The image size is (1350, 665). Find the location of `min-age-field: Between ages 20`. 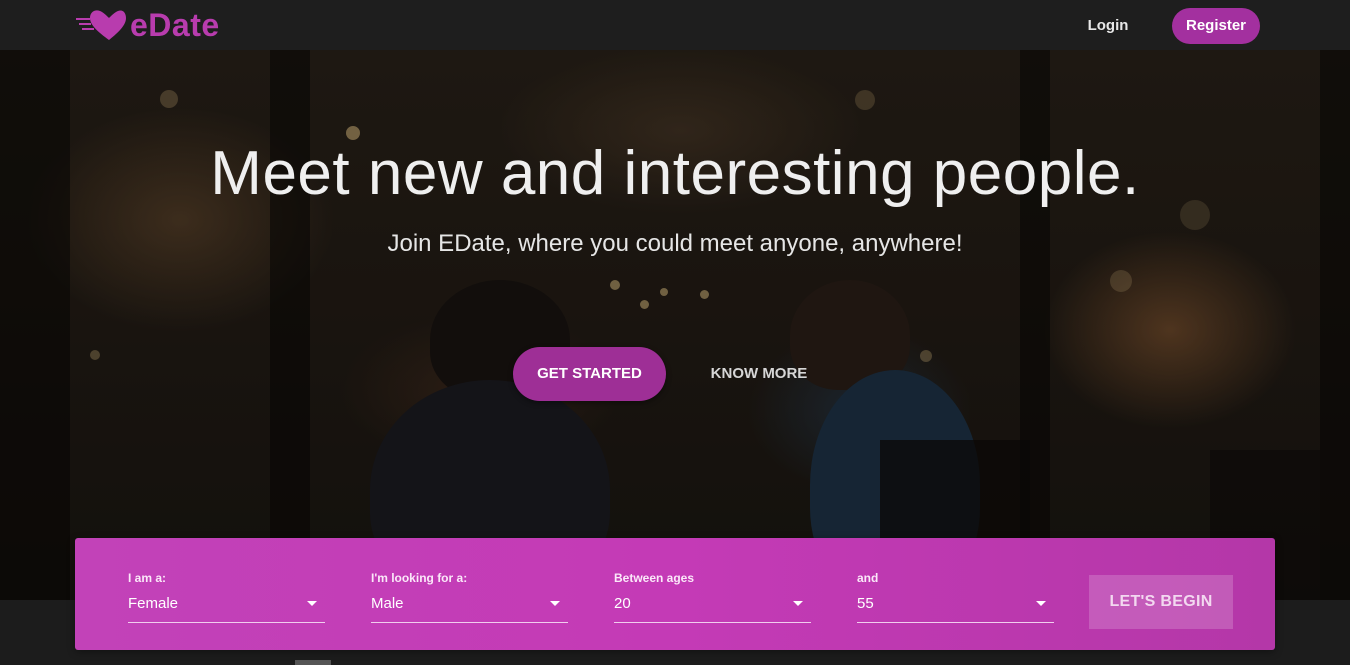

min-age-field: Between ages 20 is located at coordinates (712, 596).